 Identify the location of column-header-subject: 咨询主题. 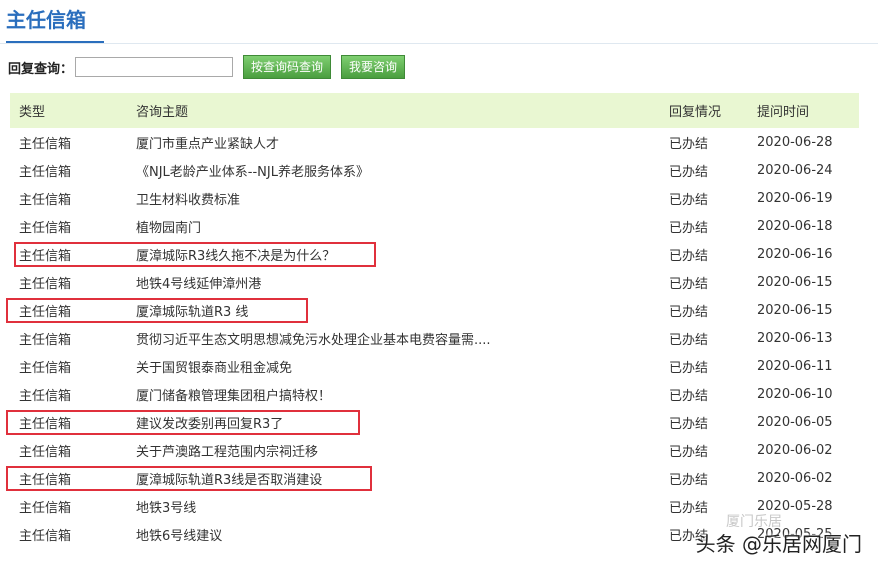
(162, 112).